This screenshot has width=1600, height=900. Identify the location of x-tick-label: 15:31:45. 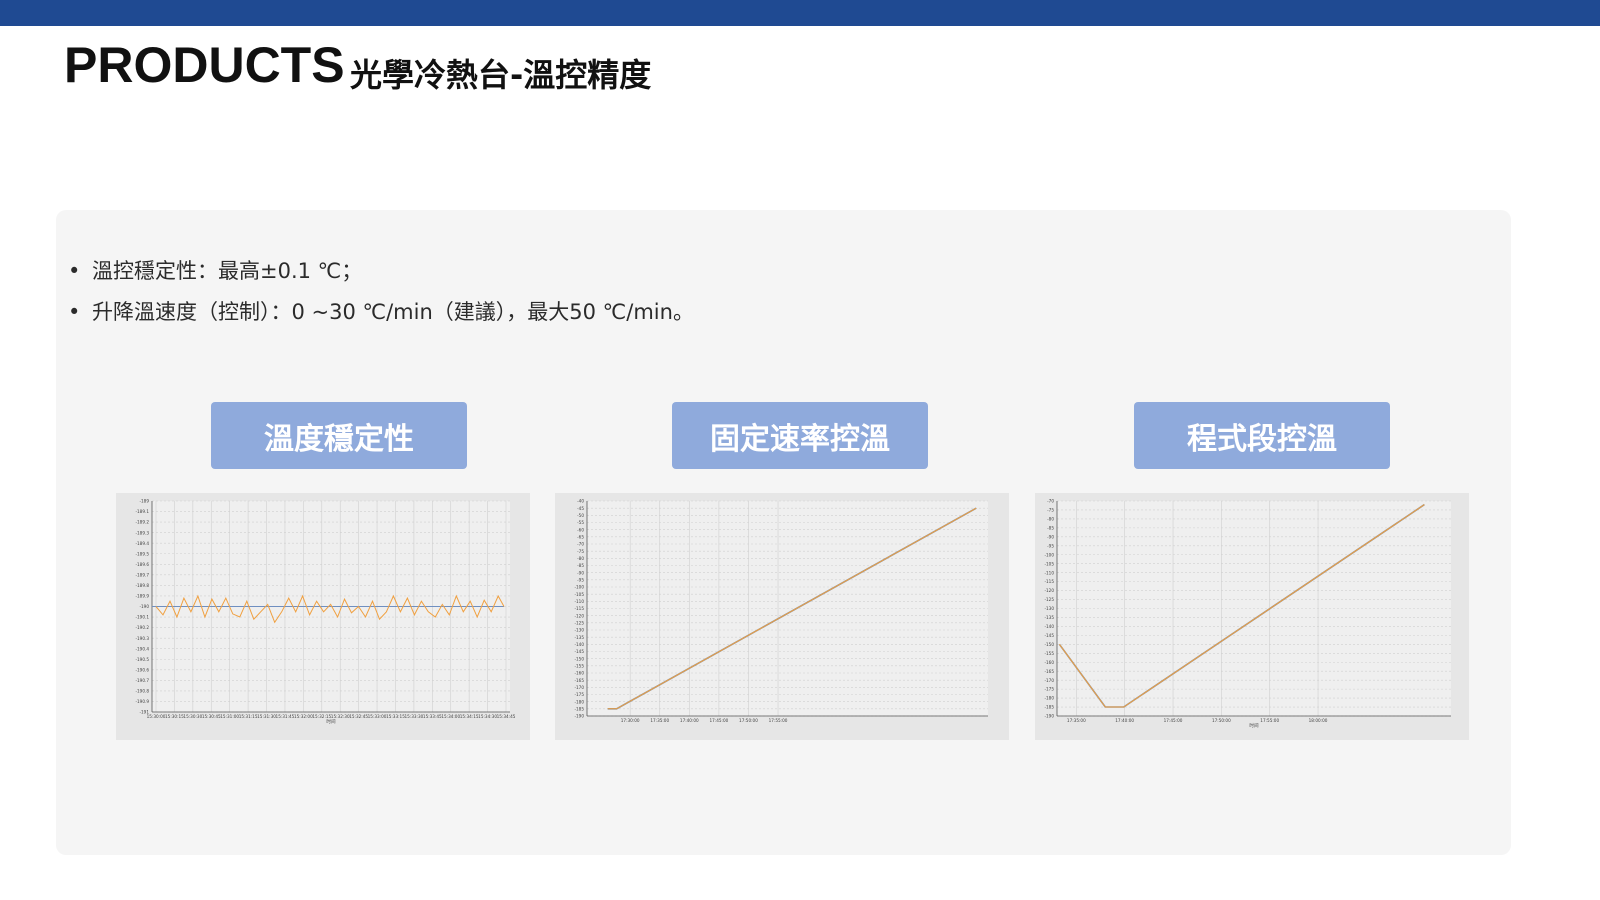
(285, 716).